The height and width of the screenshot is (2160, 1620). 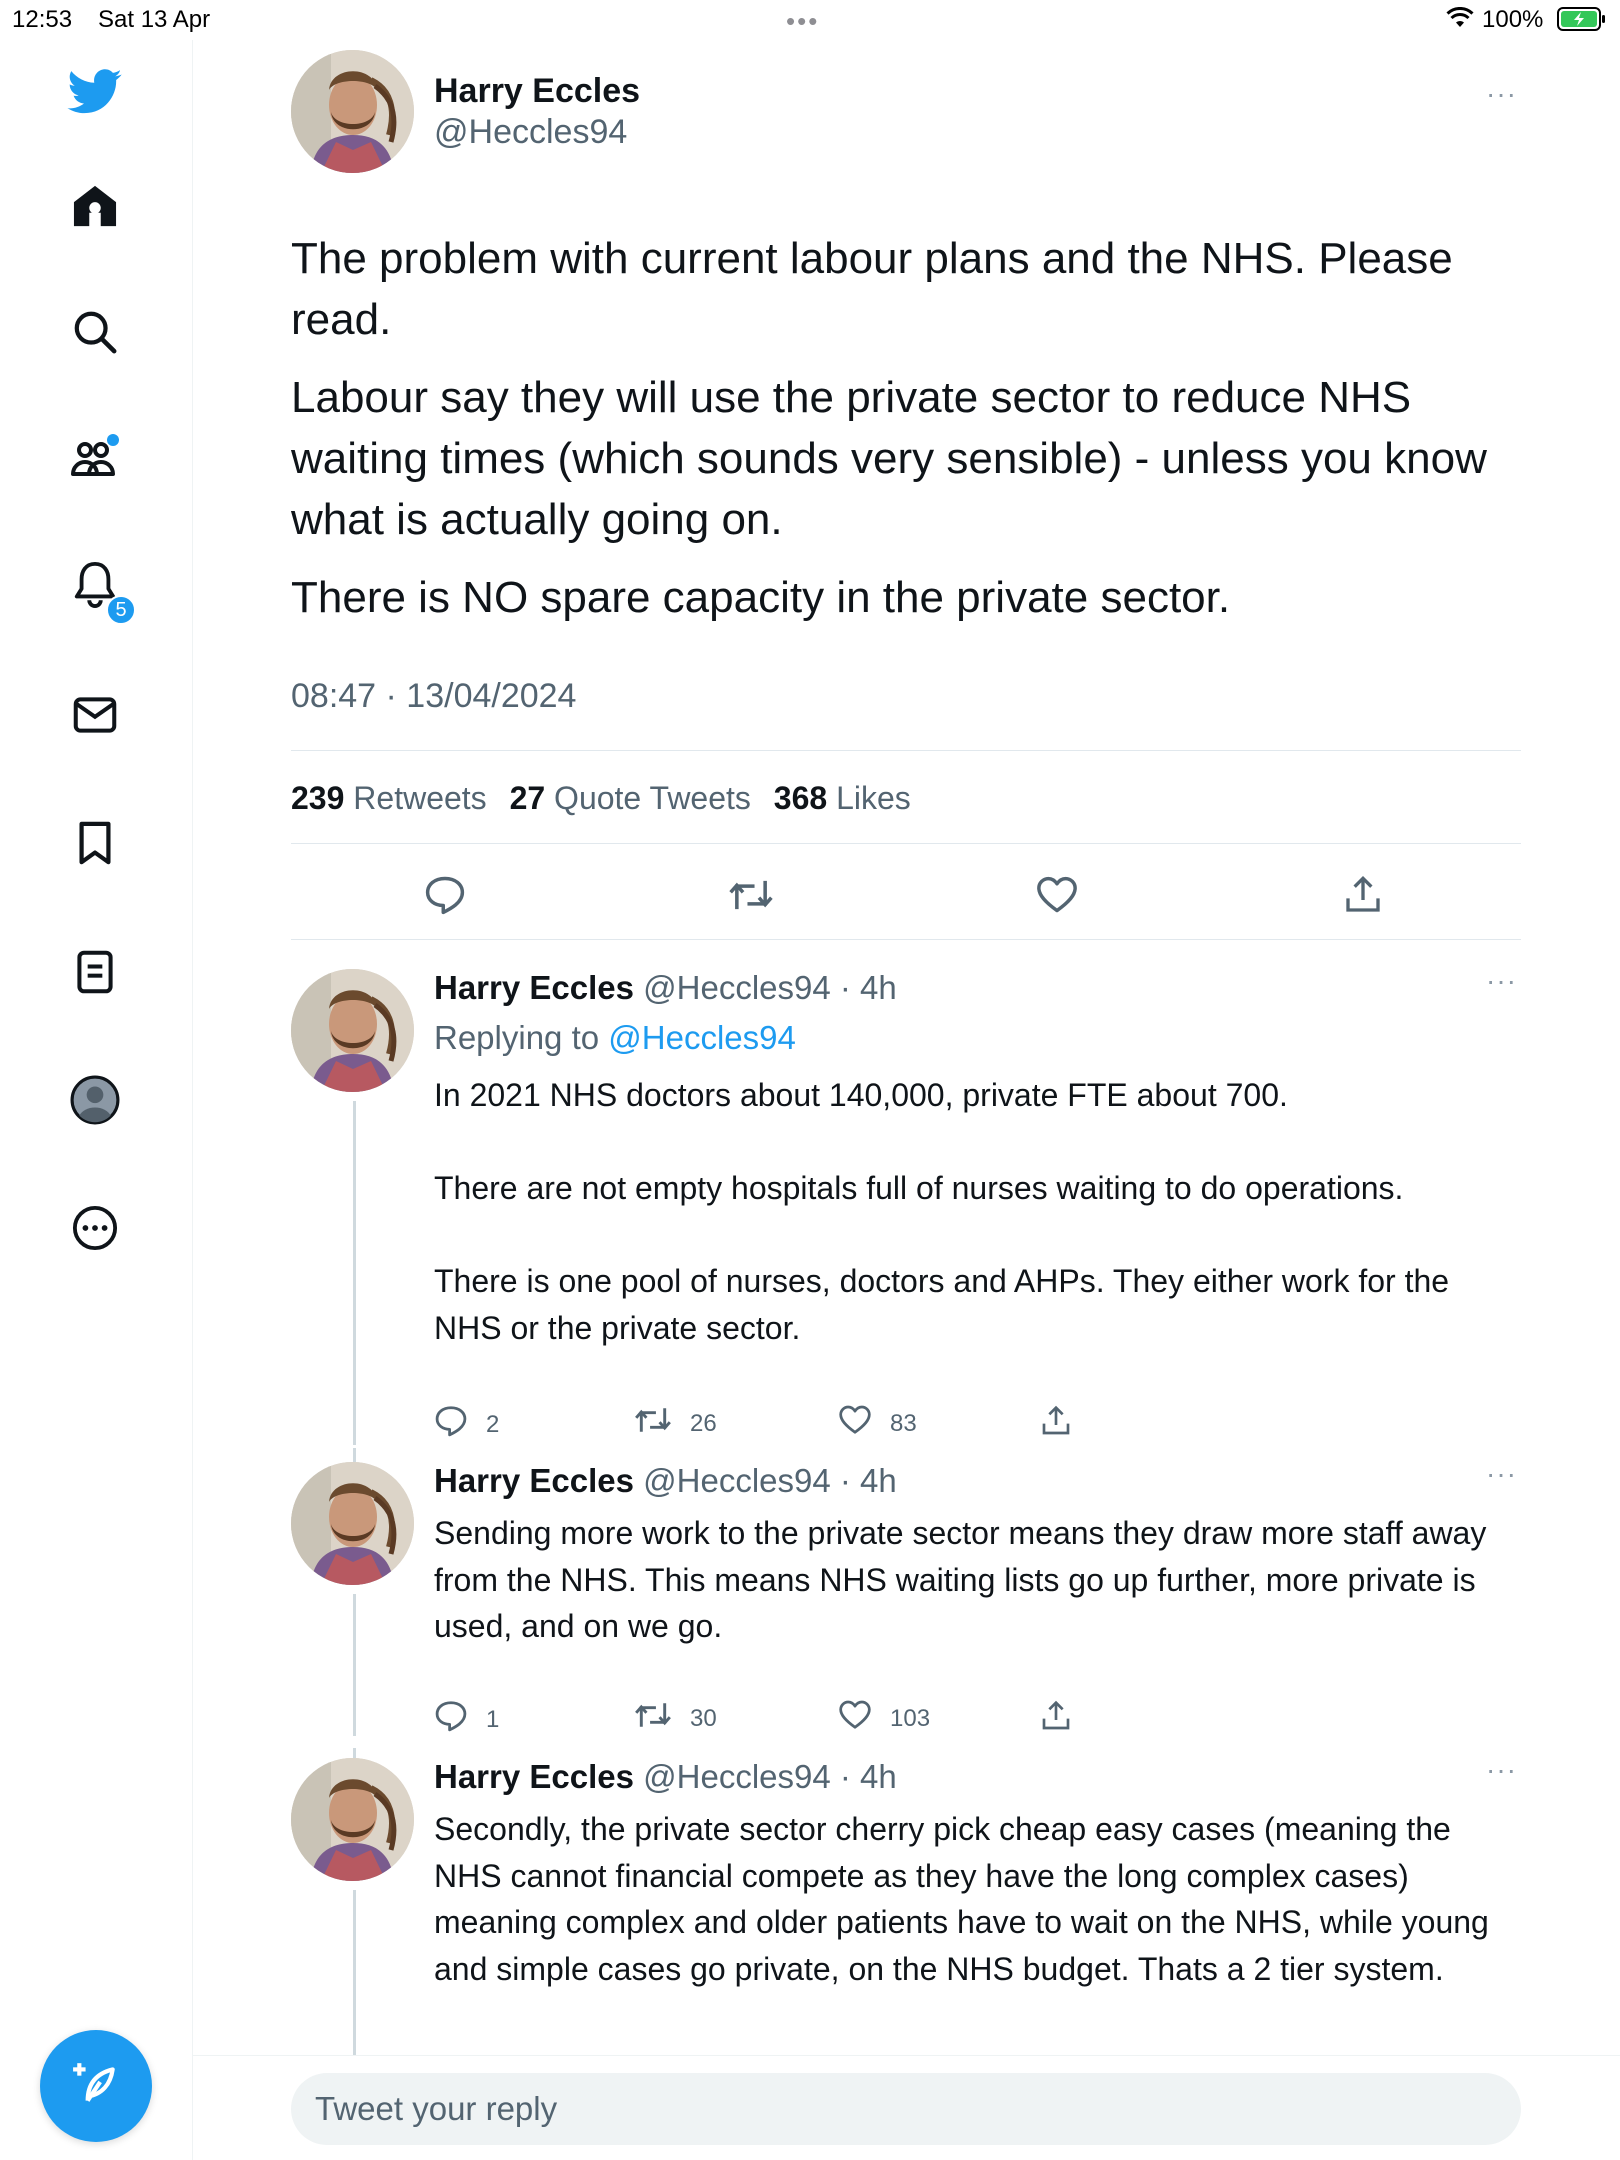 What do you see at coordinates (884, 1718) in the screenshot?
I see `like-button: 103` at bounding box center [884, 1718].